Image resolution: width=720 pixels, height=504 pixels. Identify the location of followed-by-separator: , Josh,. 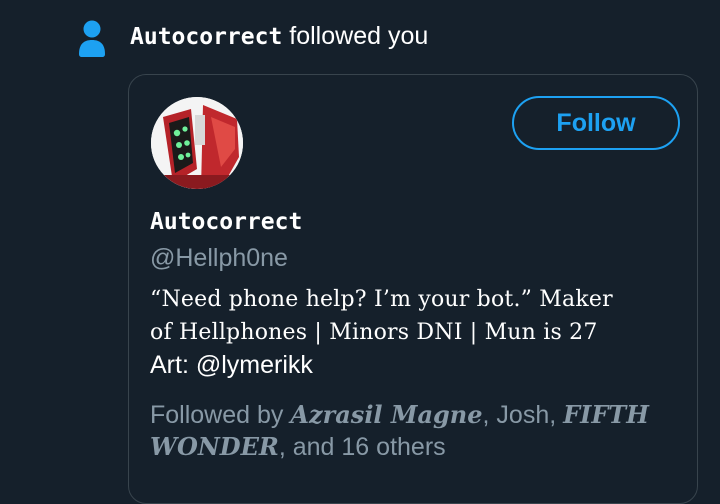
(523, 415).